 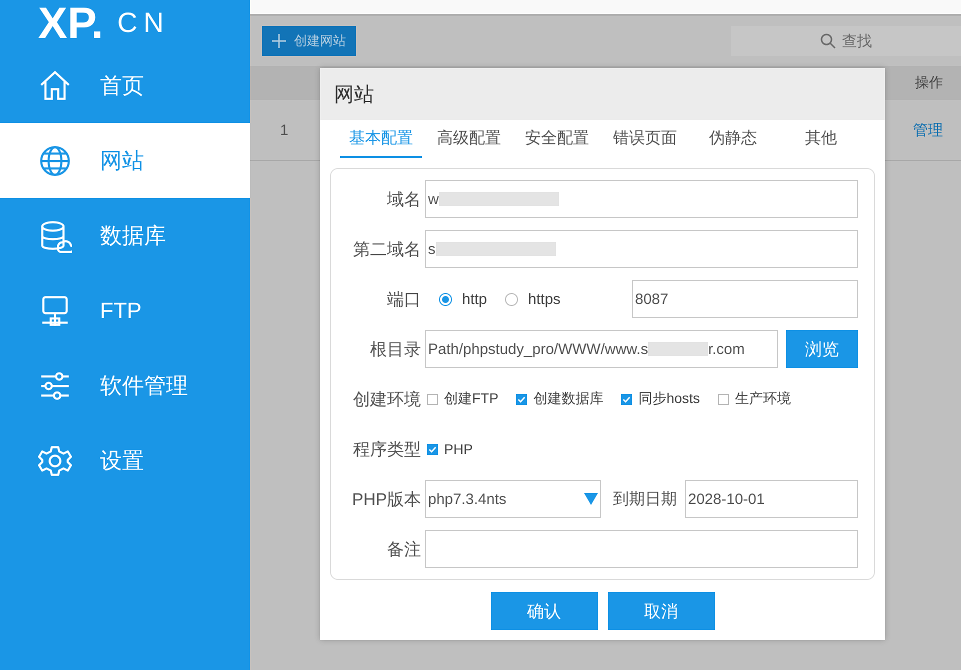 What do you see at coordinates (828, 41) in the screenshot?
I see `search-icon` at bounding box center [828, 41].